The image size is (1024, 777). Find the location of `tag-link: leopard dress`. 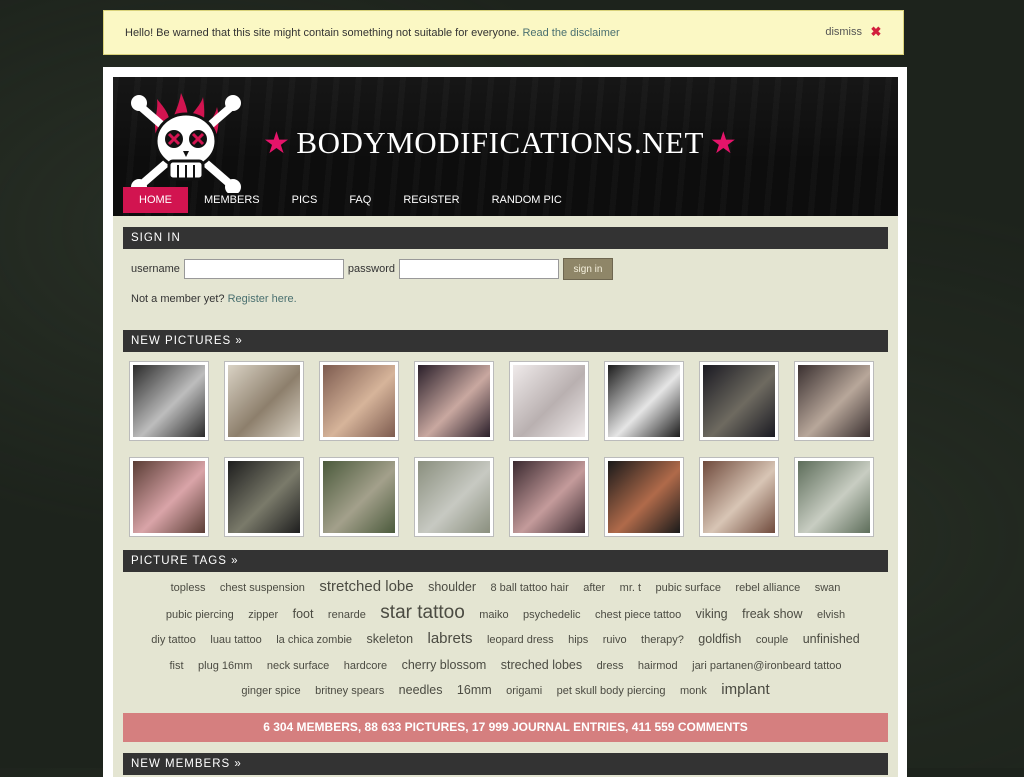

tag-link: leopard dress is located at coordinates (520, 640).